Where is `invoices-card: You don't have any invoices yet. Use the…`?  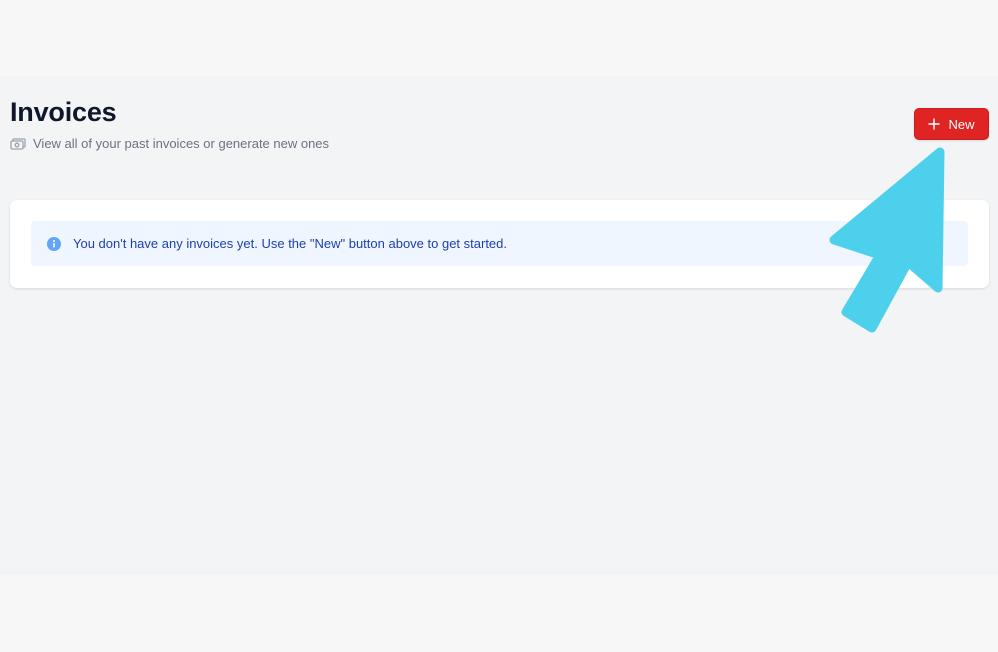
invoices-card: You don't have any invoices yet. Use the… is located at coordinates (499, 244).